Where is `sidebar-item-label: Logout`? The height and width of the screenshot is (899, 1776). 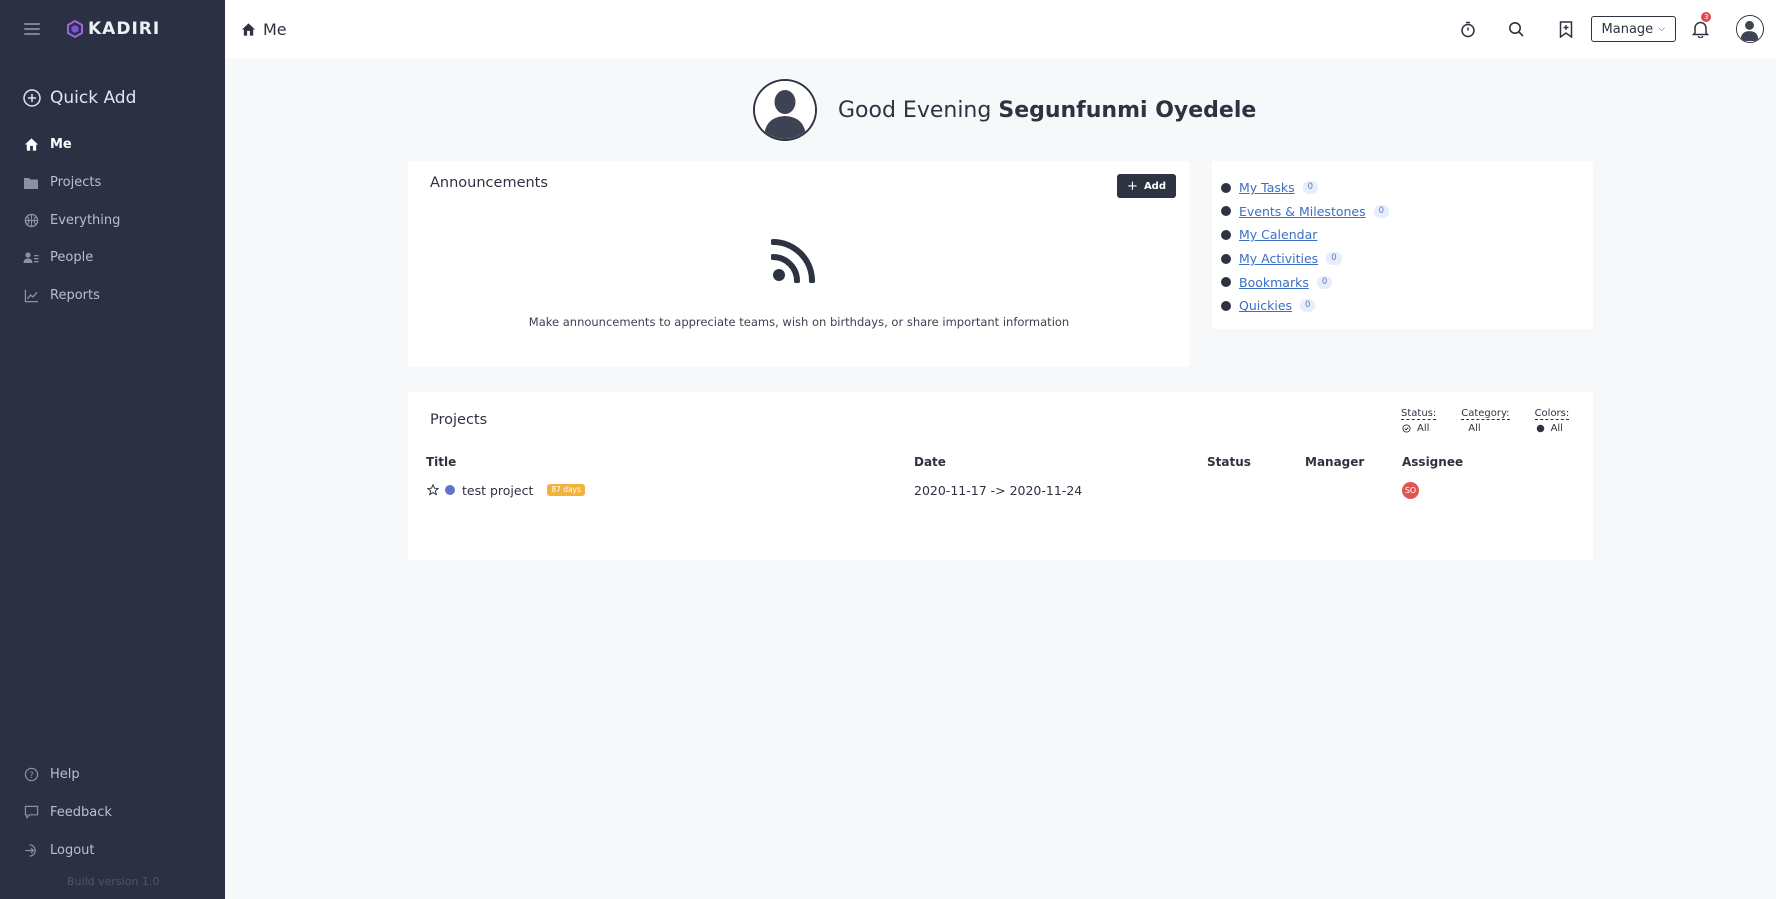
sidebar-item-label: Logout is located at coordinates (72, 850).